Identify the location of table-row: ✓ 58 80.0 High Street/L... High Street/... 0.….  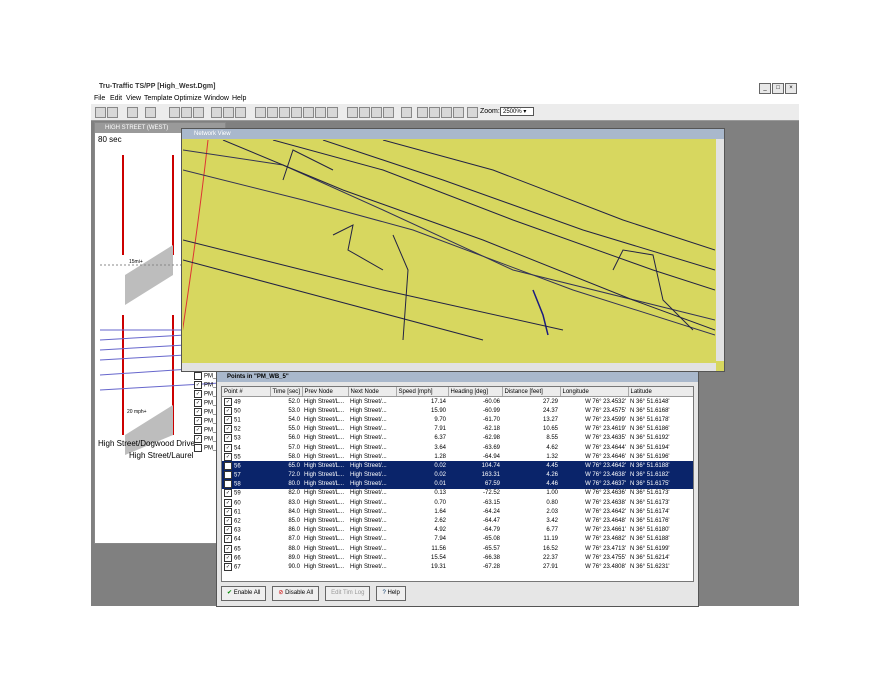
(457, 484).